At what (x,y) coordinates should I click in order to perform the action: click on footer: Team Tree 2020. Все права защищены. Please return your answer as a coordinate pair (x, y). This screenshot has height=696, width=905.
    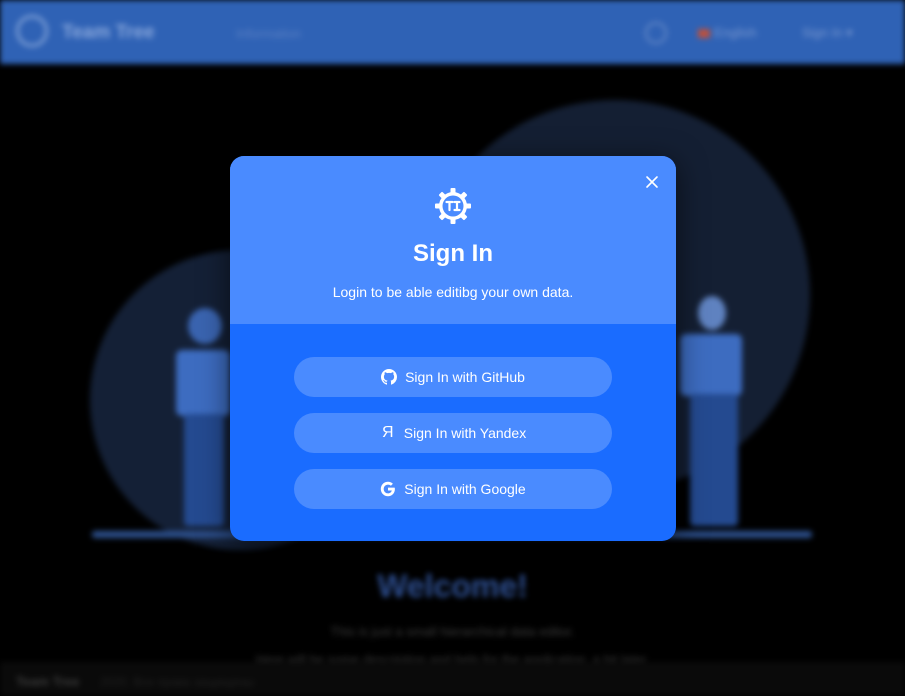
    Looking at the image, I should click on (452, 679).